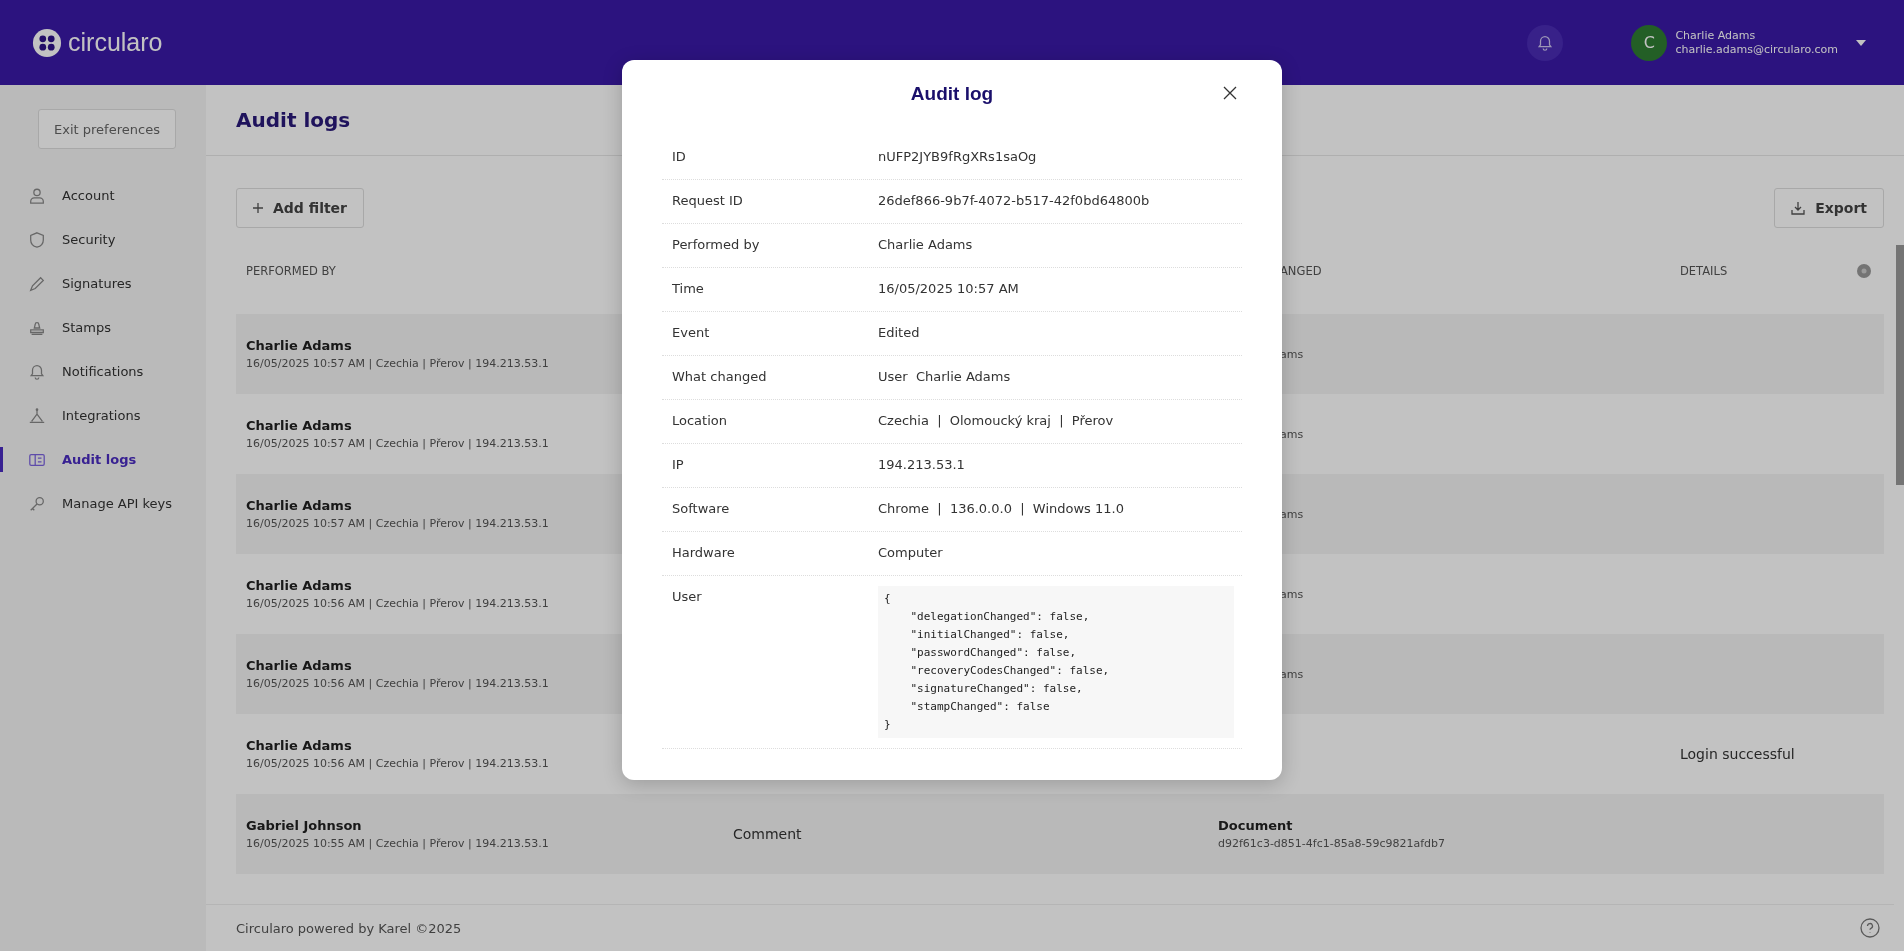 This screenshot has height=951, width=1904. Describe the element at coordinates (922, 465) in the screenshot. I see `field-value: 194.213.53.1` at that location.